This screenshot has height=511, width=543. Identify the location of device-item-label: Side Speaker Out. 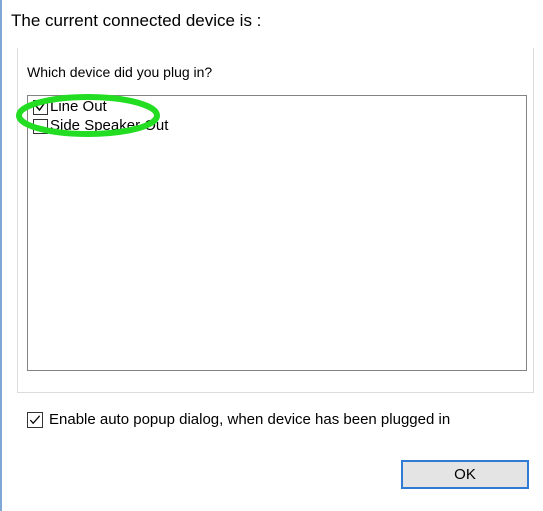
(109, 125).